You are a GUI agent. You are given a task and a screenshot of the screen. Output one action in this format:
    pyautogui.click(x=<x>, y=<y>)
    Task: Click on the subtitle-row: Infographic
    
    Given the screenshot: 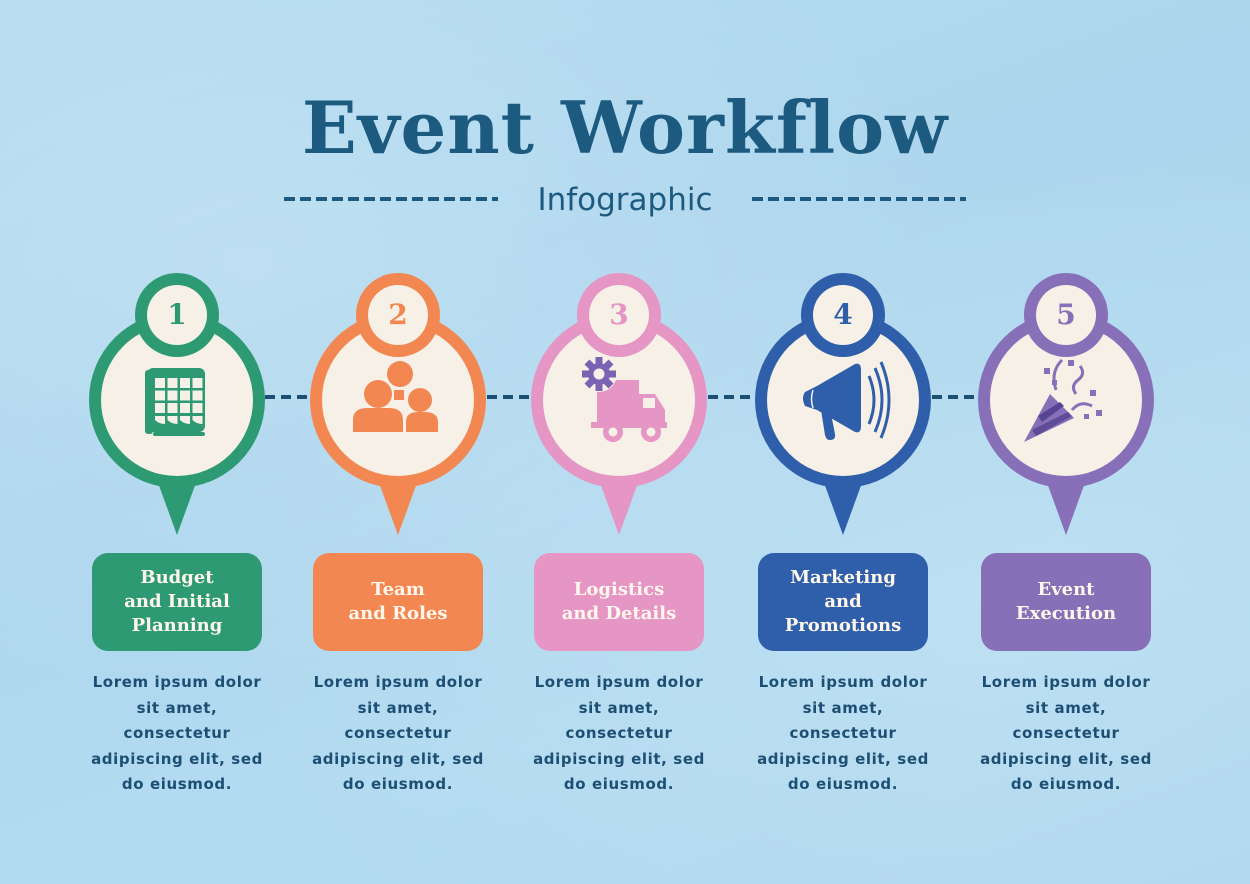 What is the action you would take?
    pyautogui.click(x=625, y=200)
    